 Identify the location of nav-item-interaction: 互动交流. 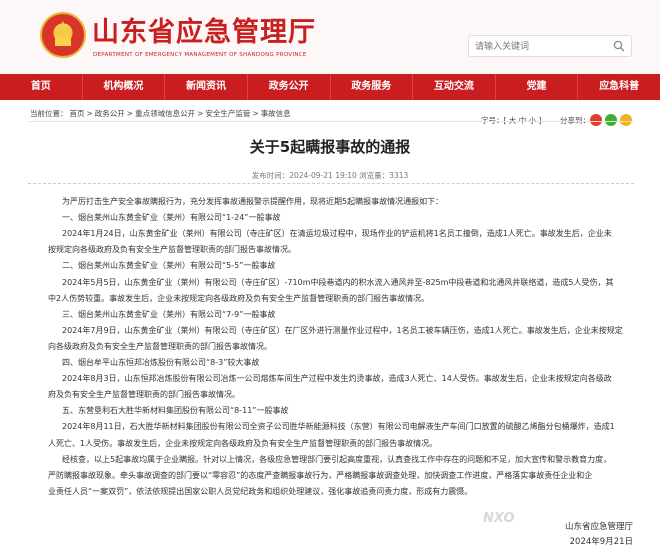
(454, 87).